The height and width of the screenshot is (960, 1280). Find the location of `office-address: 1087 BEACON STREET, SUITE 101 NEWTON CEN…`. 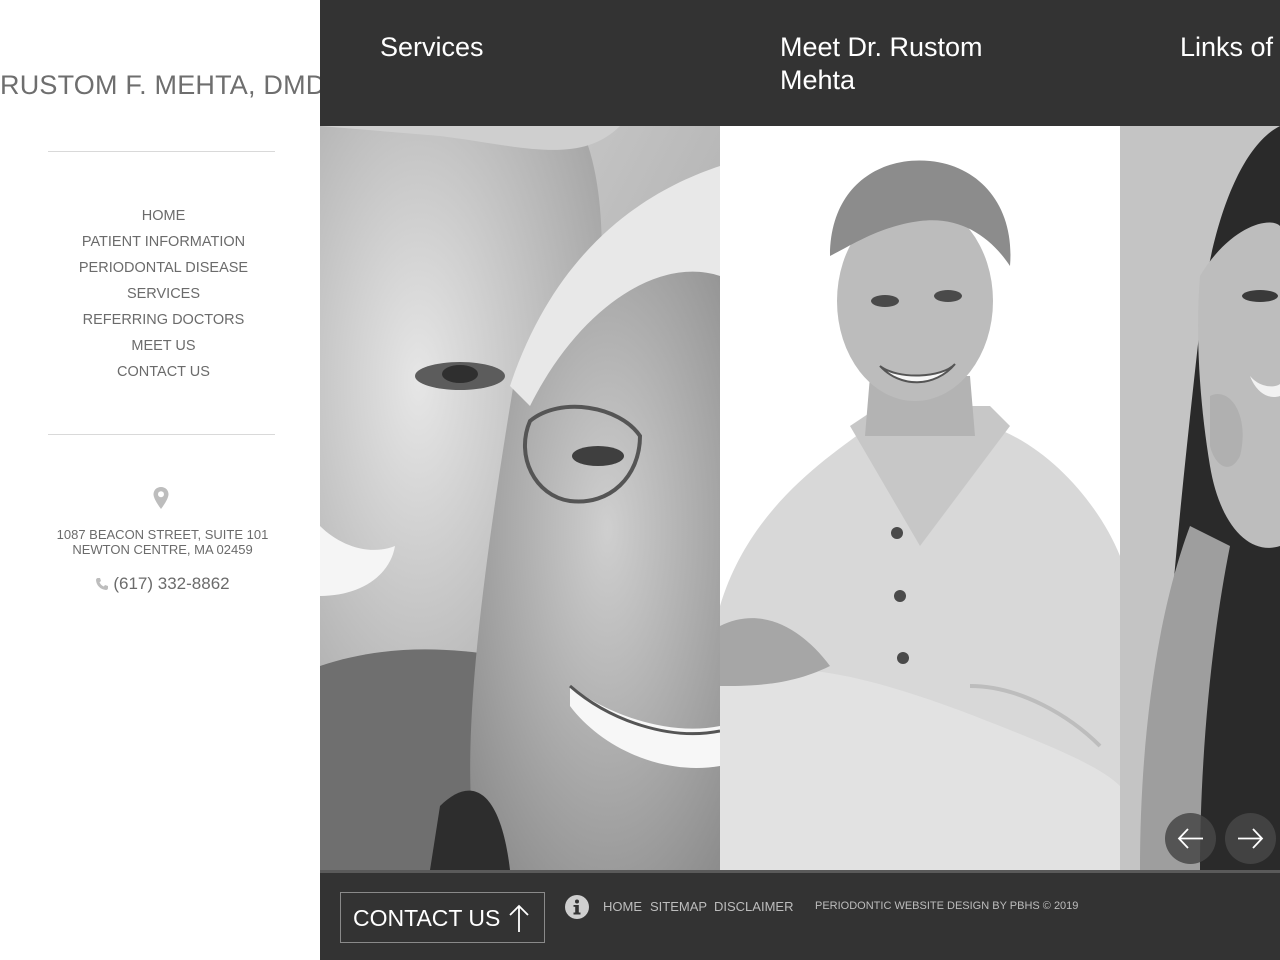

office-address: 1087 BEACON STREET, SUITE 101 NEWTON CEN… is located at coordinates (162, 542).